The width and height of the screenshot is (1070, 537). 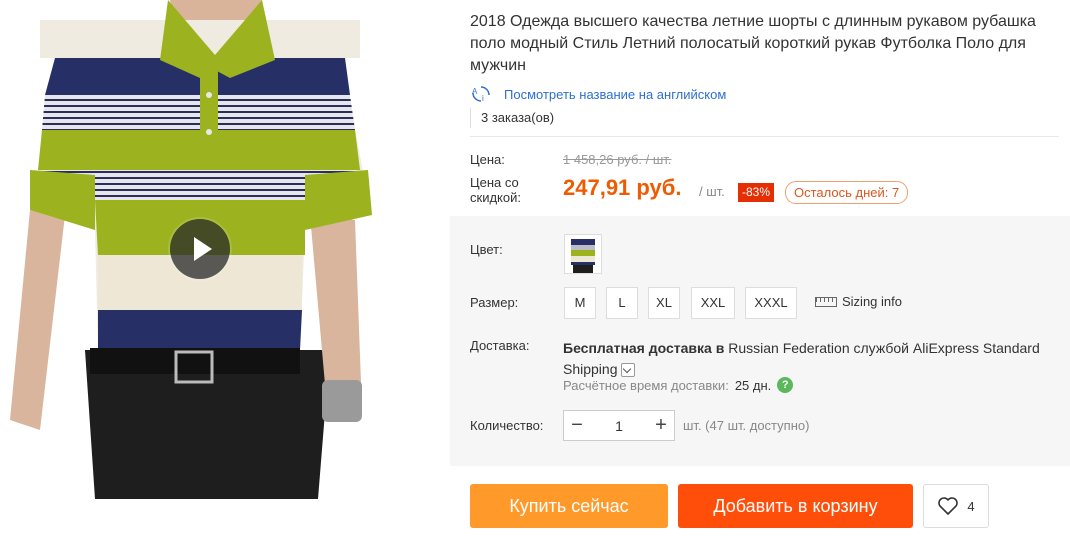 What do you see at coordinates (756, 192) in the screenshot?
I see `discount-badge: -83%` at bounding box center [756, 192].